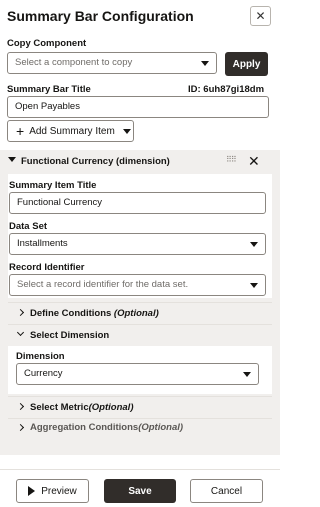 The image size is (320, 507). What do you see at coordinates (74, 62) in the screenshot?
I see `copy-component-placeholder: Select a component to copy` at bounding box center [74, 62].